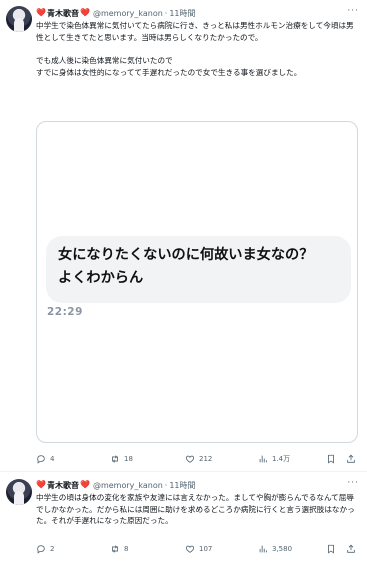 This screenshot has width=367, height=564. I want to click on like-button: 107, so click(198, 549).